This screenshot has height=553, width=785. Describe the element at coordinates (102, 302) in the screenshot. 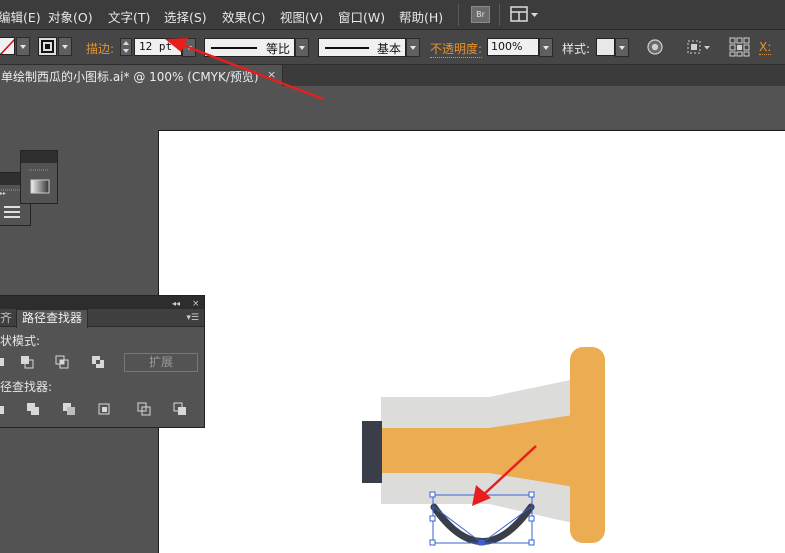

I see `pathfinder-panel-header: ◂◂ ×` at that location.